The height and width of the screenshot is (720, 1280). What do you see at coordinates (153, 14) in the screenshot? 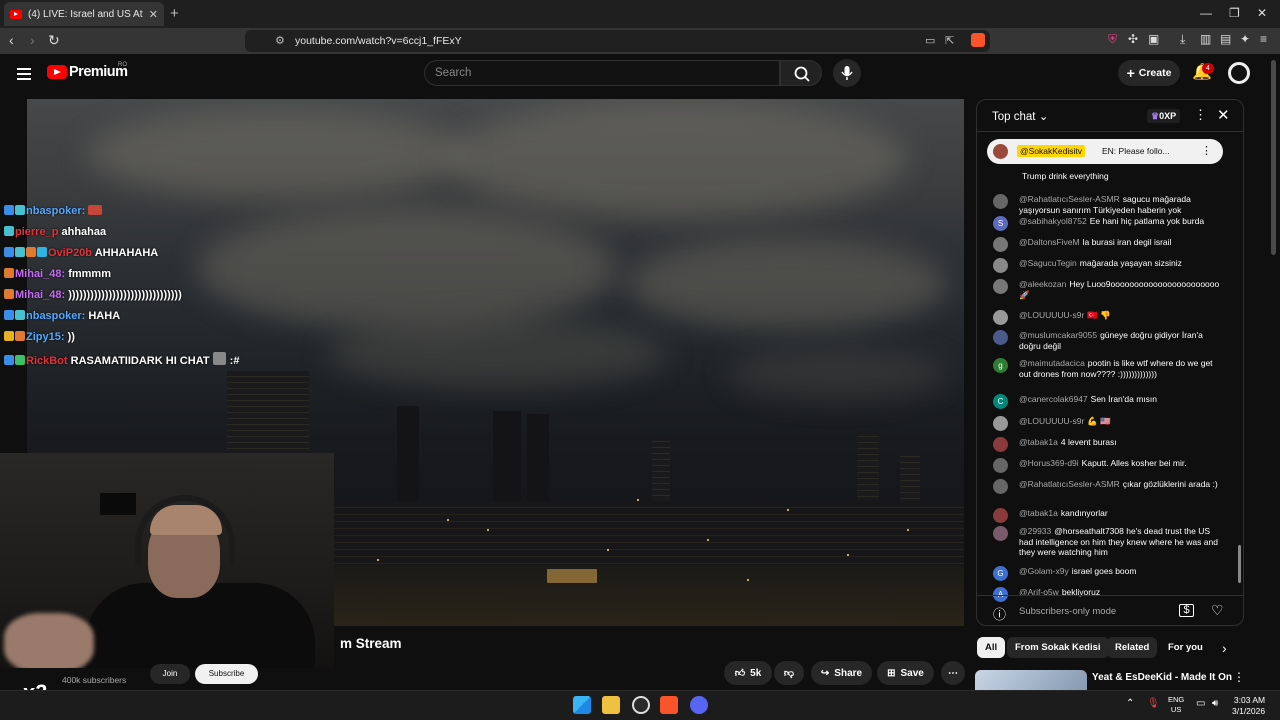
I see `tab-close-icon: ✕` at bounding box center [153, 14].